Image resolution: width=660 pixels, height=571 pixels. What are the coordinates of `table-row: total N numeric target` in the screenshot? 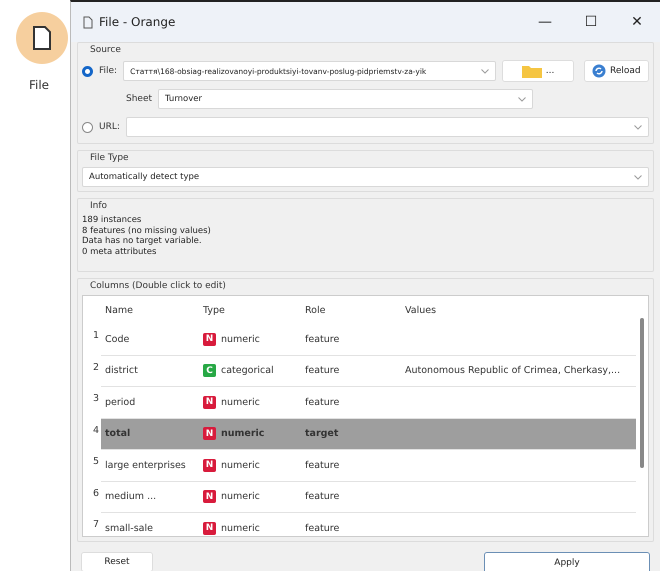 It's located at (368, 434).